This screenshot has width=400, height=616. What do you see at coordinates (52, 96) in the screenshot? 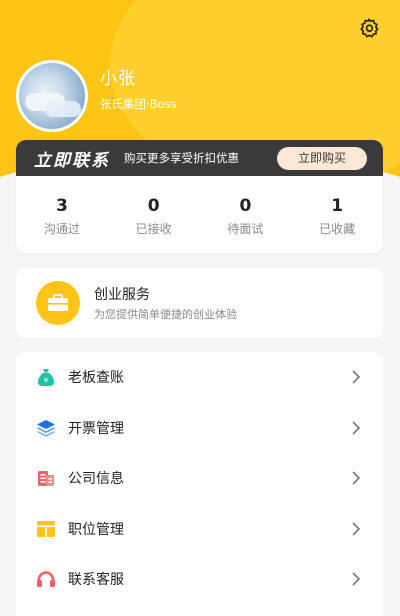
I see `avatar` at bounding box center [52, 96].